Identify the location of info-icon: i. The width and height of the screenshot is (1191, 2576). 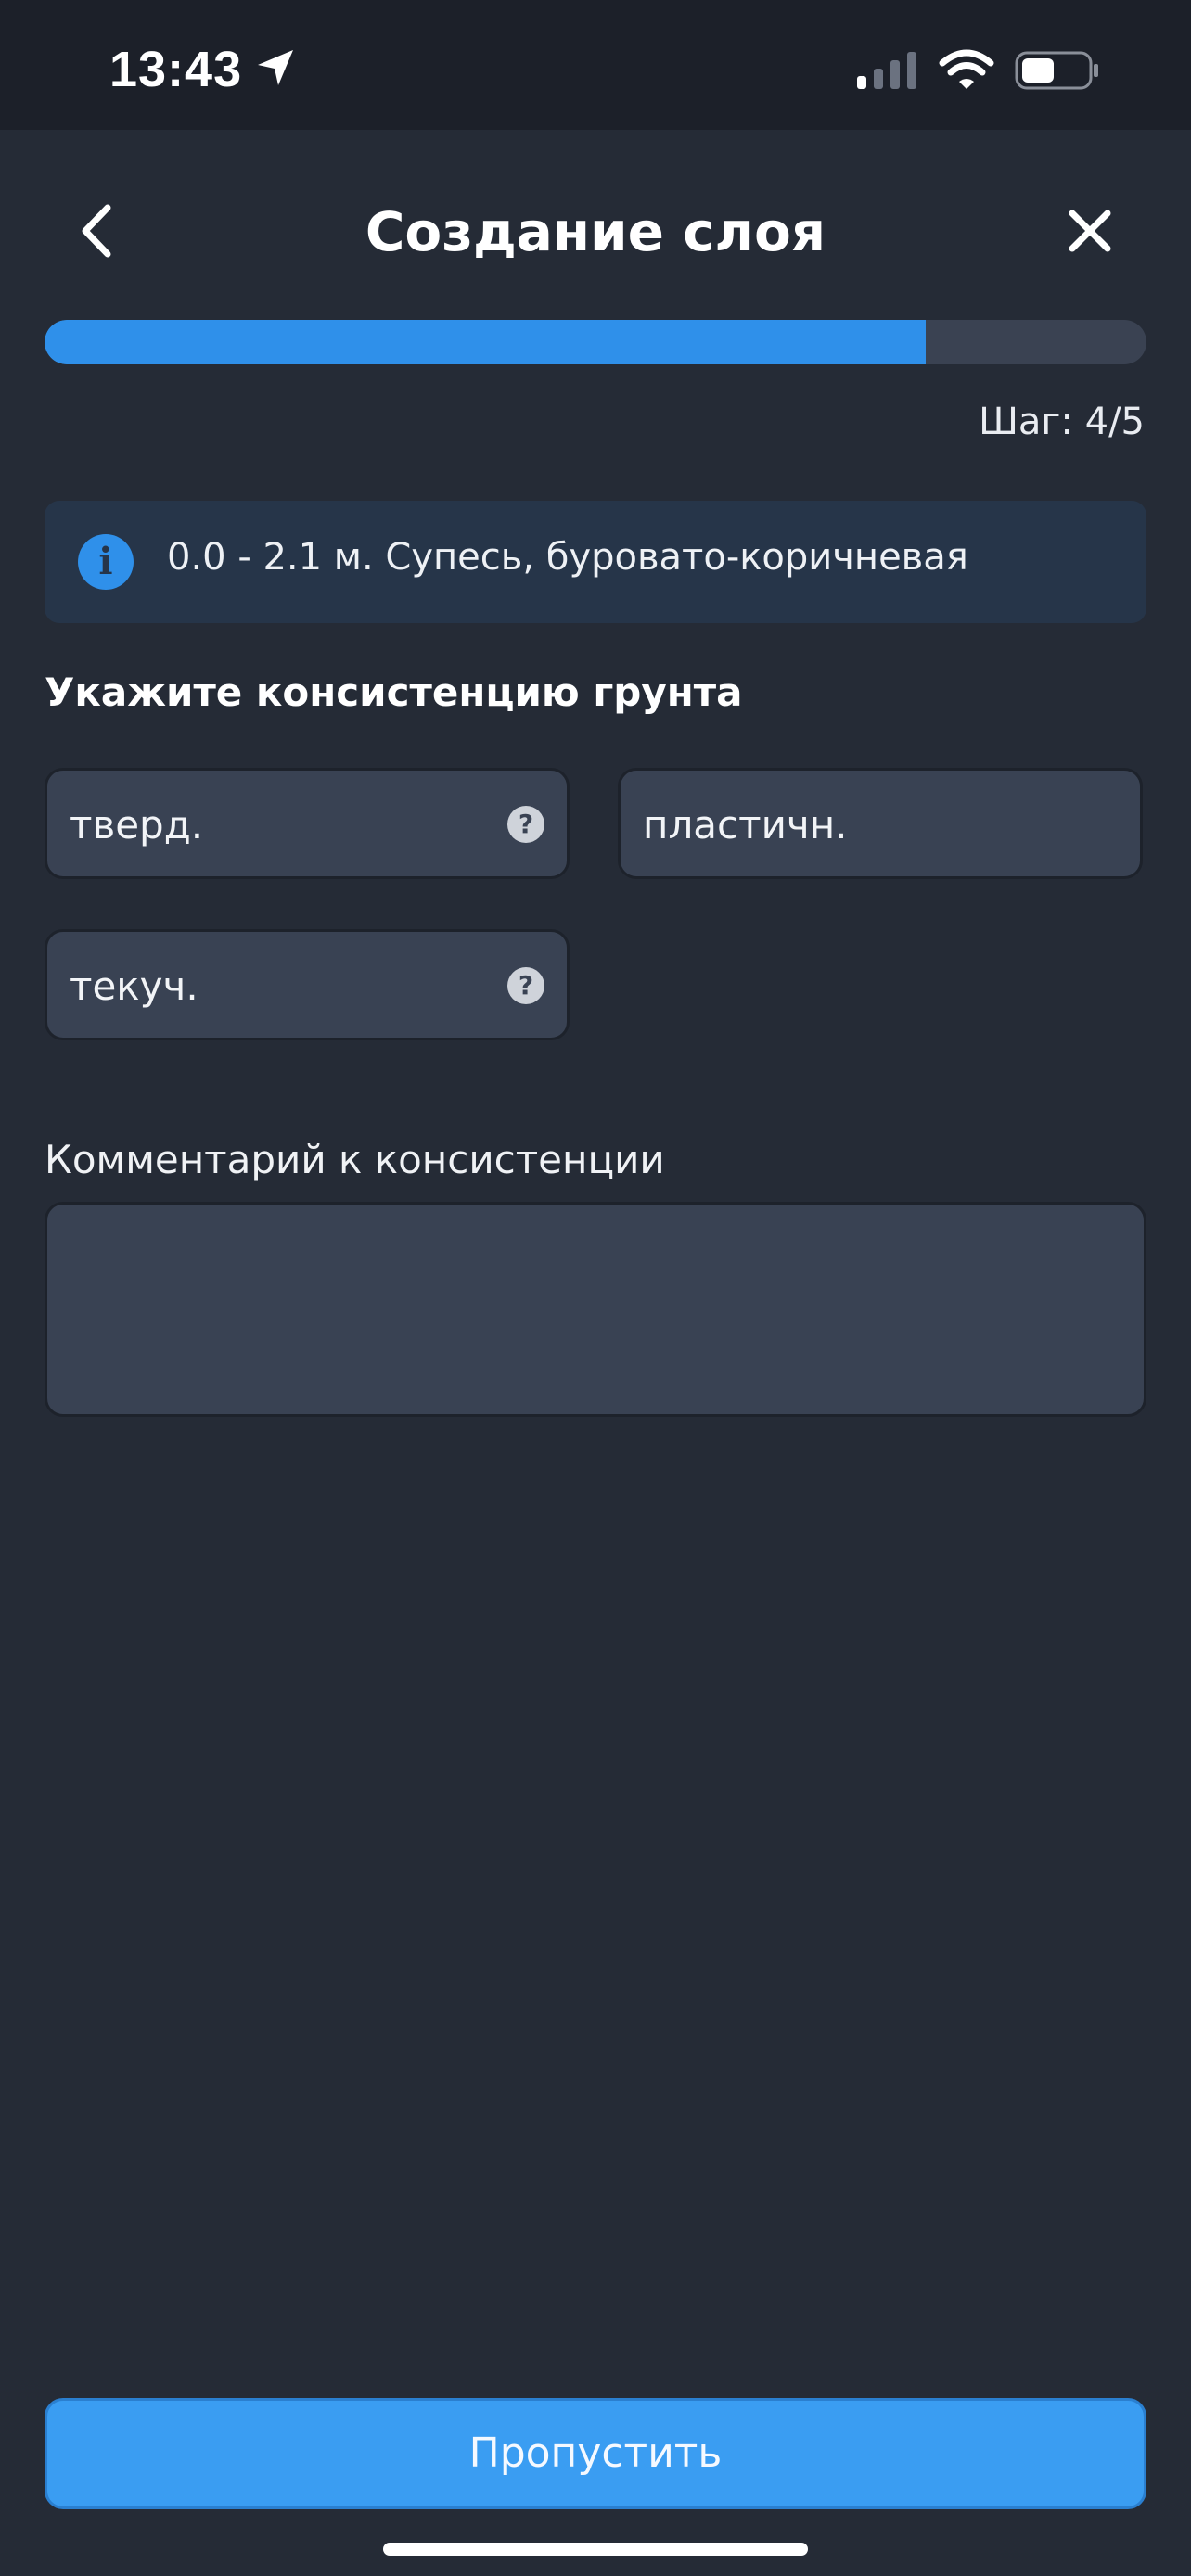
(106, 562).